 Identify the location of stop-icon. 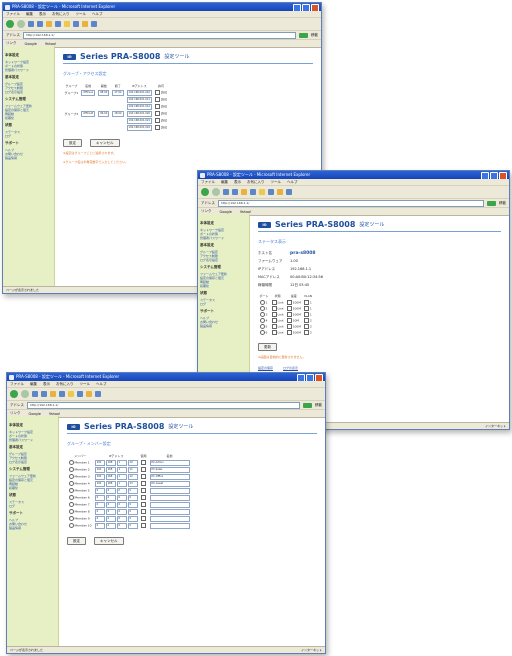
(35, 394).